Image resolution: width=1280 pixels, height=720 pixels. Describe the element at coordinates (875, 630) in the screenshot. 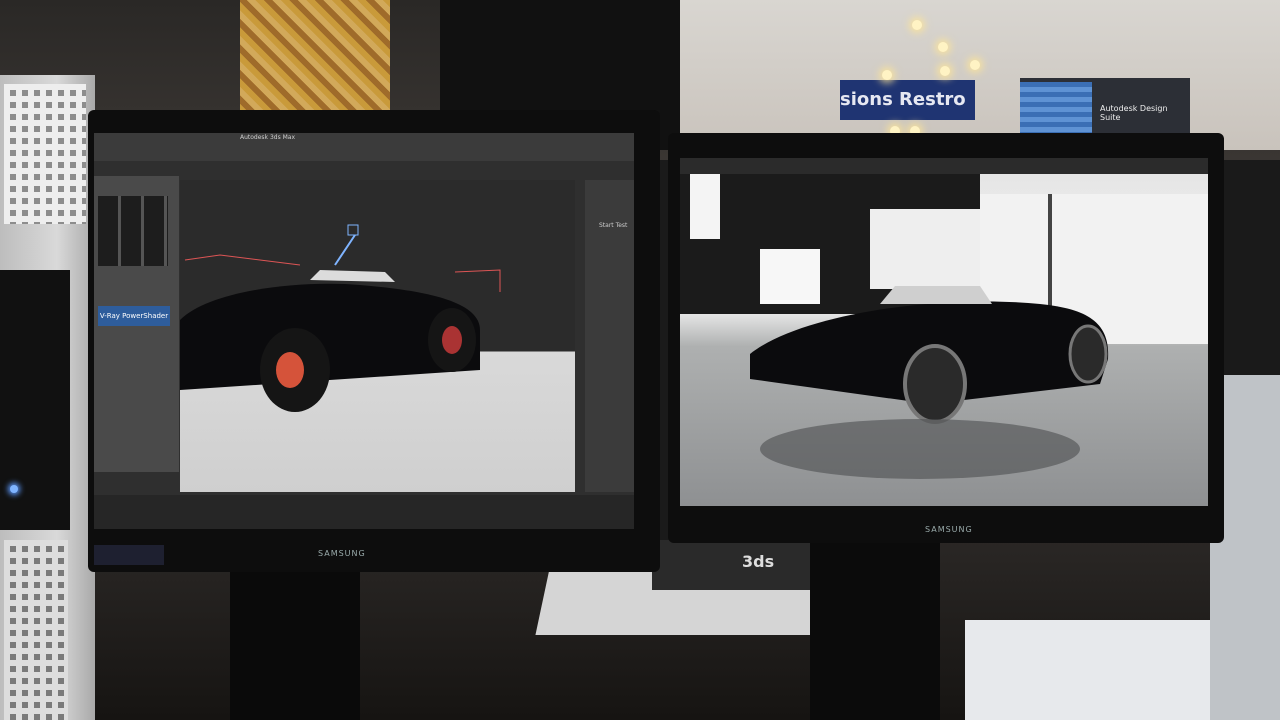

I see `right-monitor-stand` at that location.